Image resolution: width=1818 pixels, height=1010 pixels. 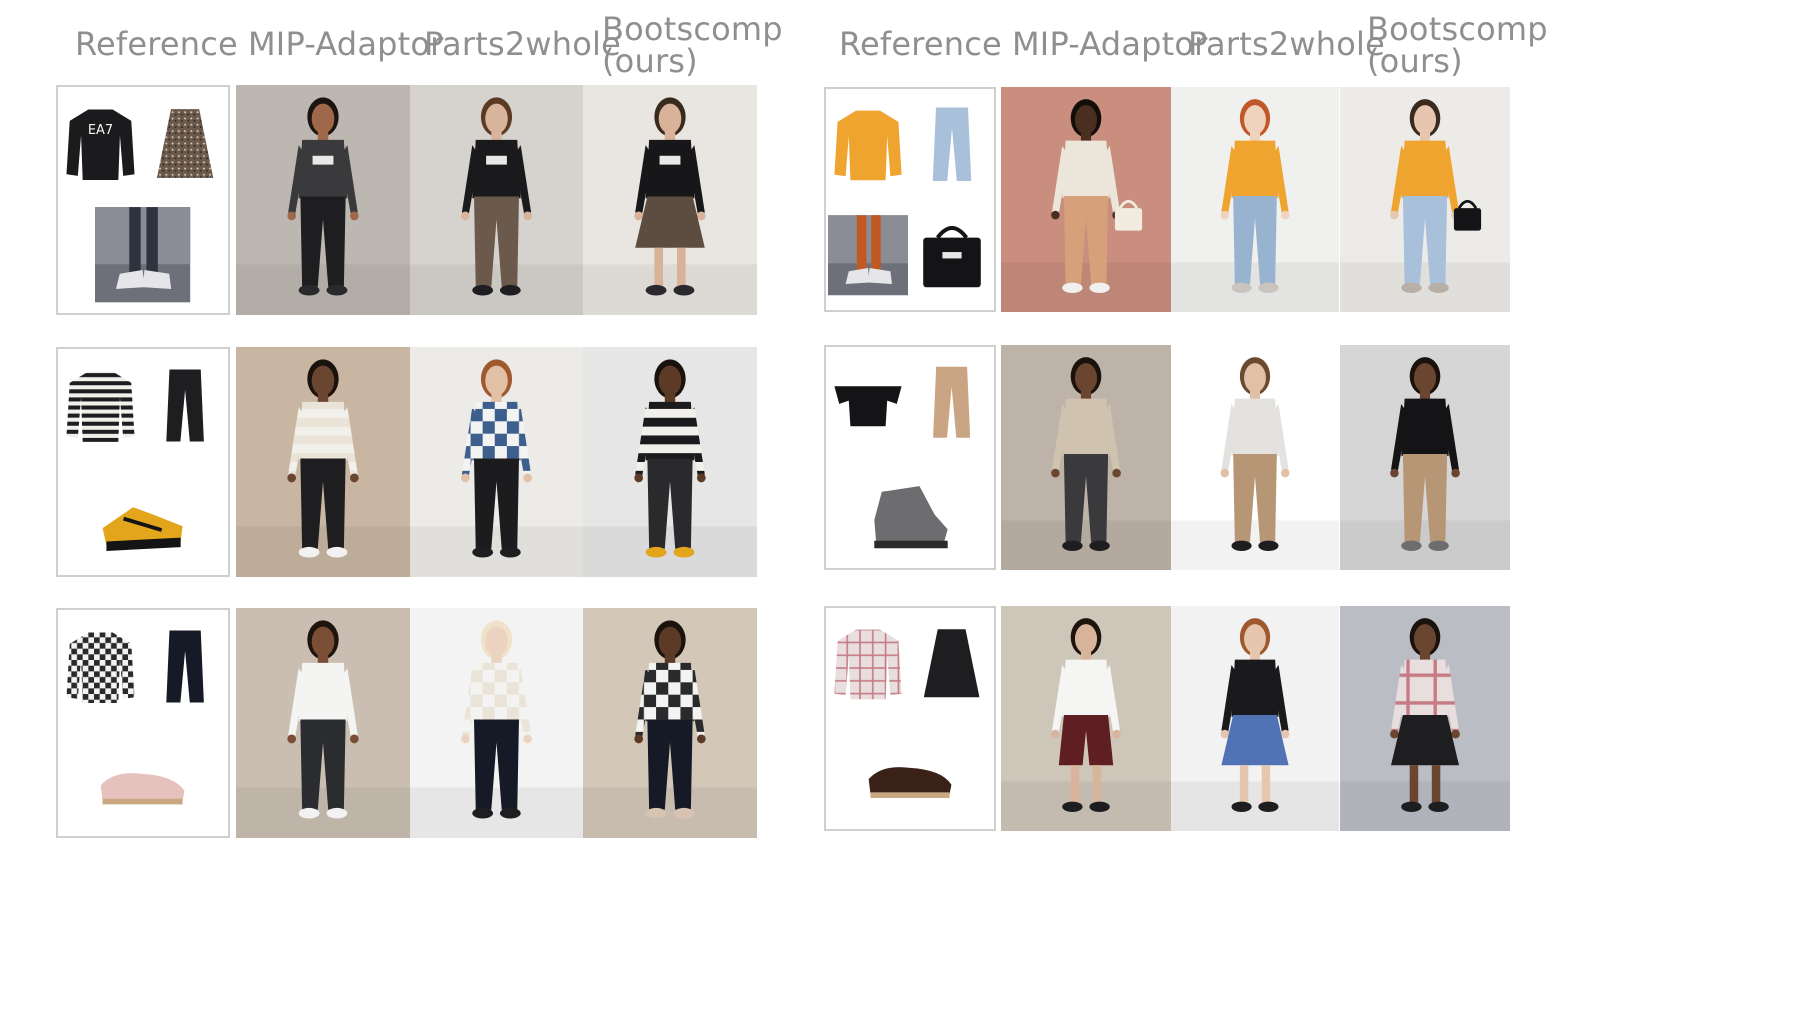 What do you see at coordinates (100, 130) in the screenshot?
I see `logo-text: EA7` at bounding box center [100, 130].